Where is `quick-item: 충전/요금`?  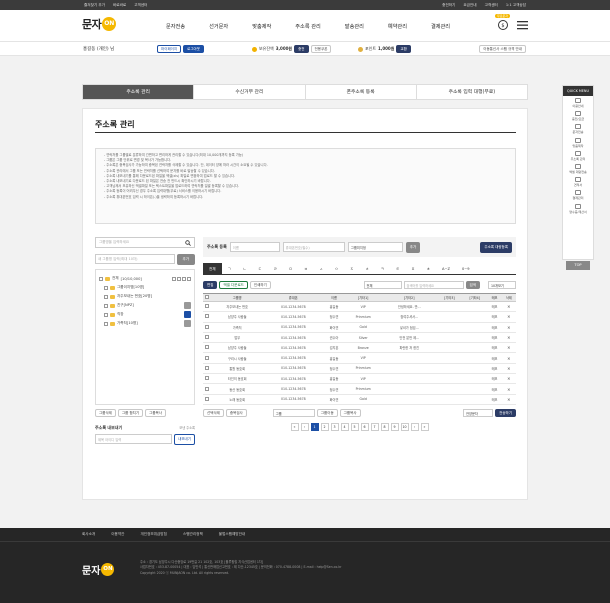
quick-item: 충전/요금 is located at coordinates (578, 115).